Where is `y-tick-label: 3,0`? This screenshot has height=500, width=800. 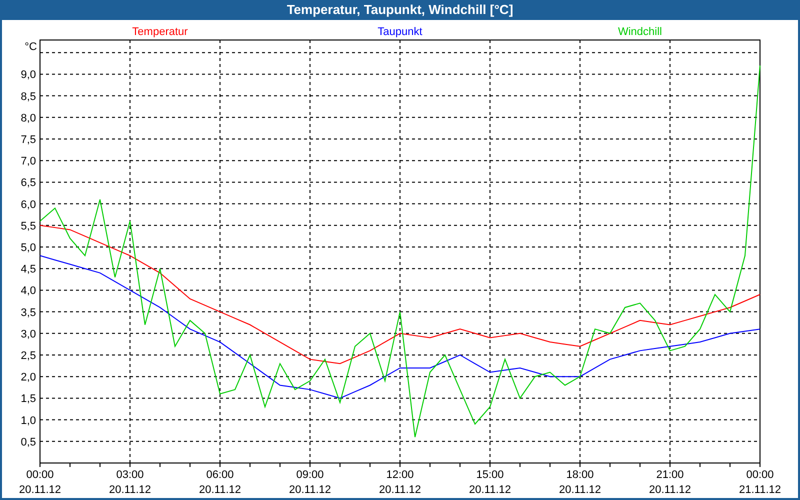 y-tick-label: 3,0 is located at coordinates (28, 334).